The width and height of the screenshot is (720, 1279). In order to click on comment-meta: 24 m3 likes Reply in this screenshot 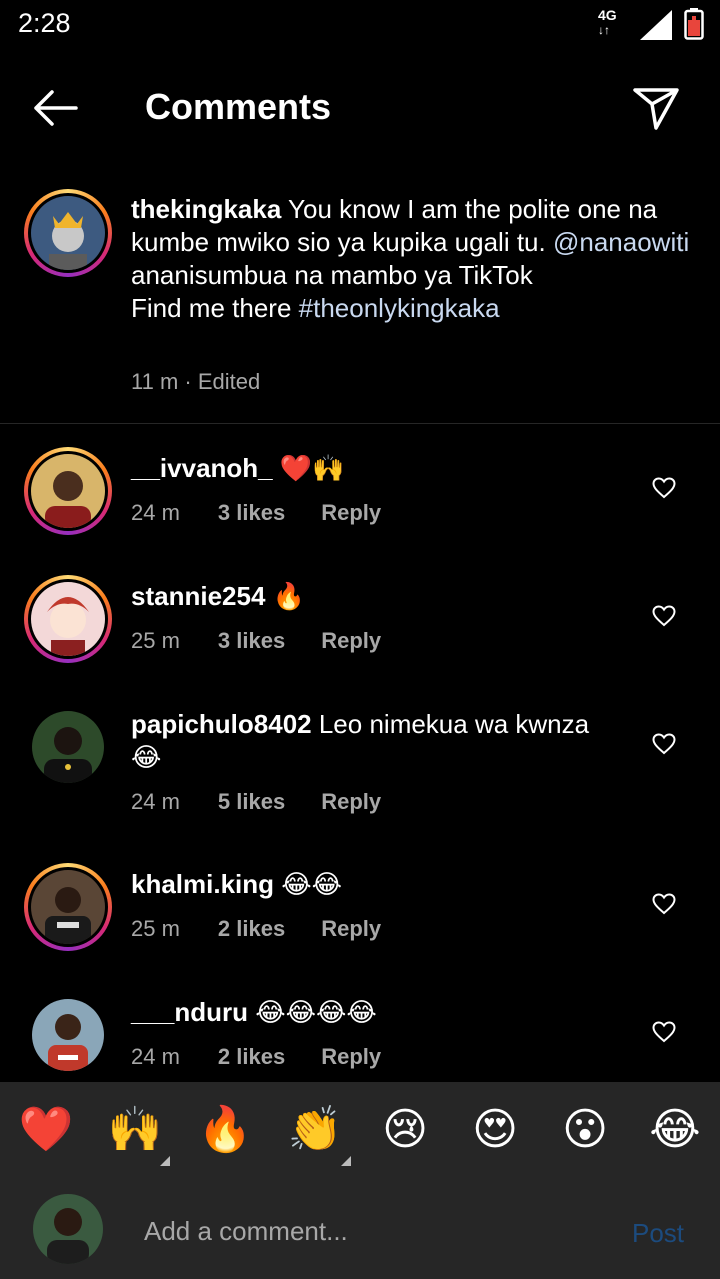, I will do `click(256, 513)`.